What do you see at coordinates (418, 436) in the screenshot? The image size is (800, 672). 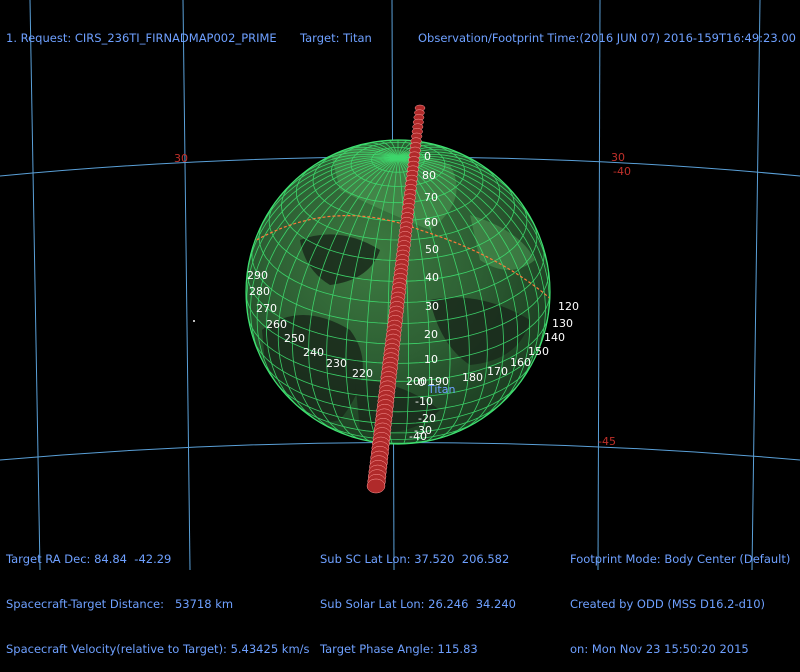 I see `latitude-label: -40` at bounding box center [418, 436].